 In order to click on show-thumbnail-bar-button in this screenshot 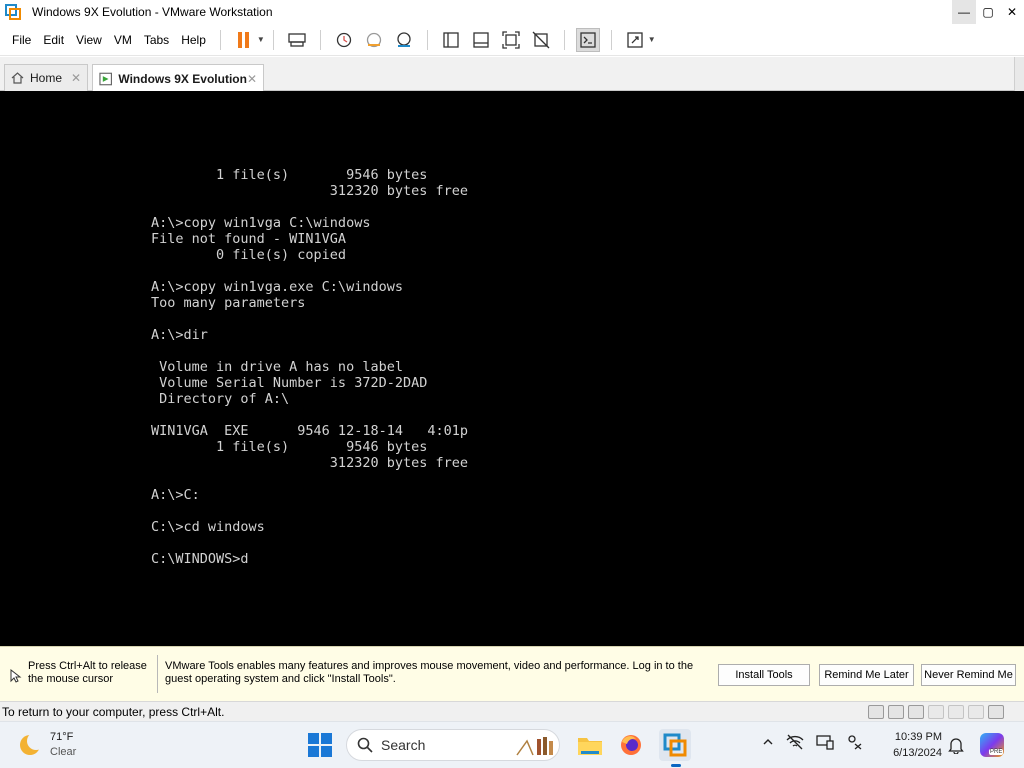, I will do `click(481, 40)`.